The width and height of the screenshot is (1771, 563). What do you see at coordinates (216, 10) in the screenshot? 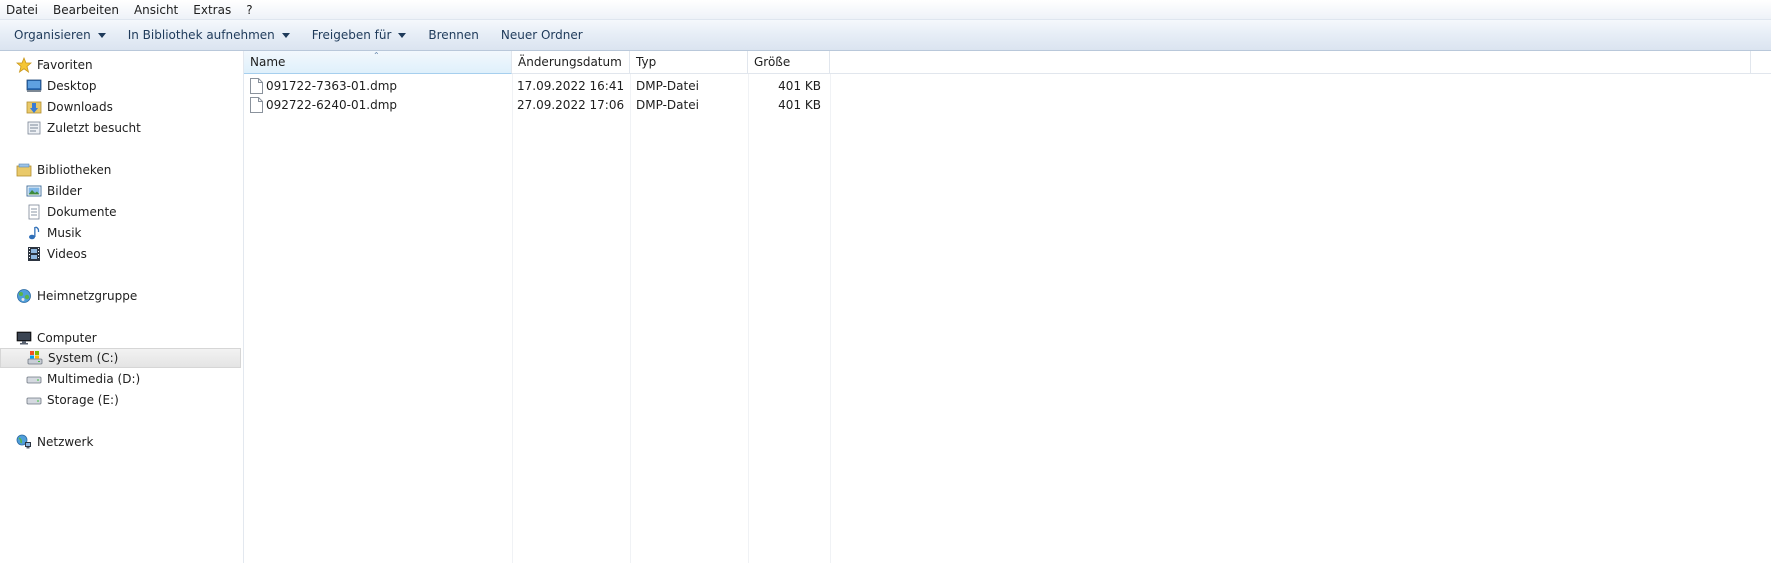
I see `menu-extras: Extras` at bounding box center [216, 10].